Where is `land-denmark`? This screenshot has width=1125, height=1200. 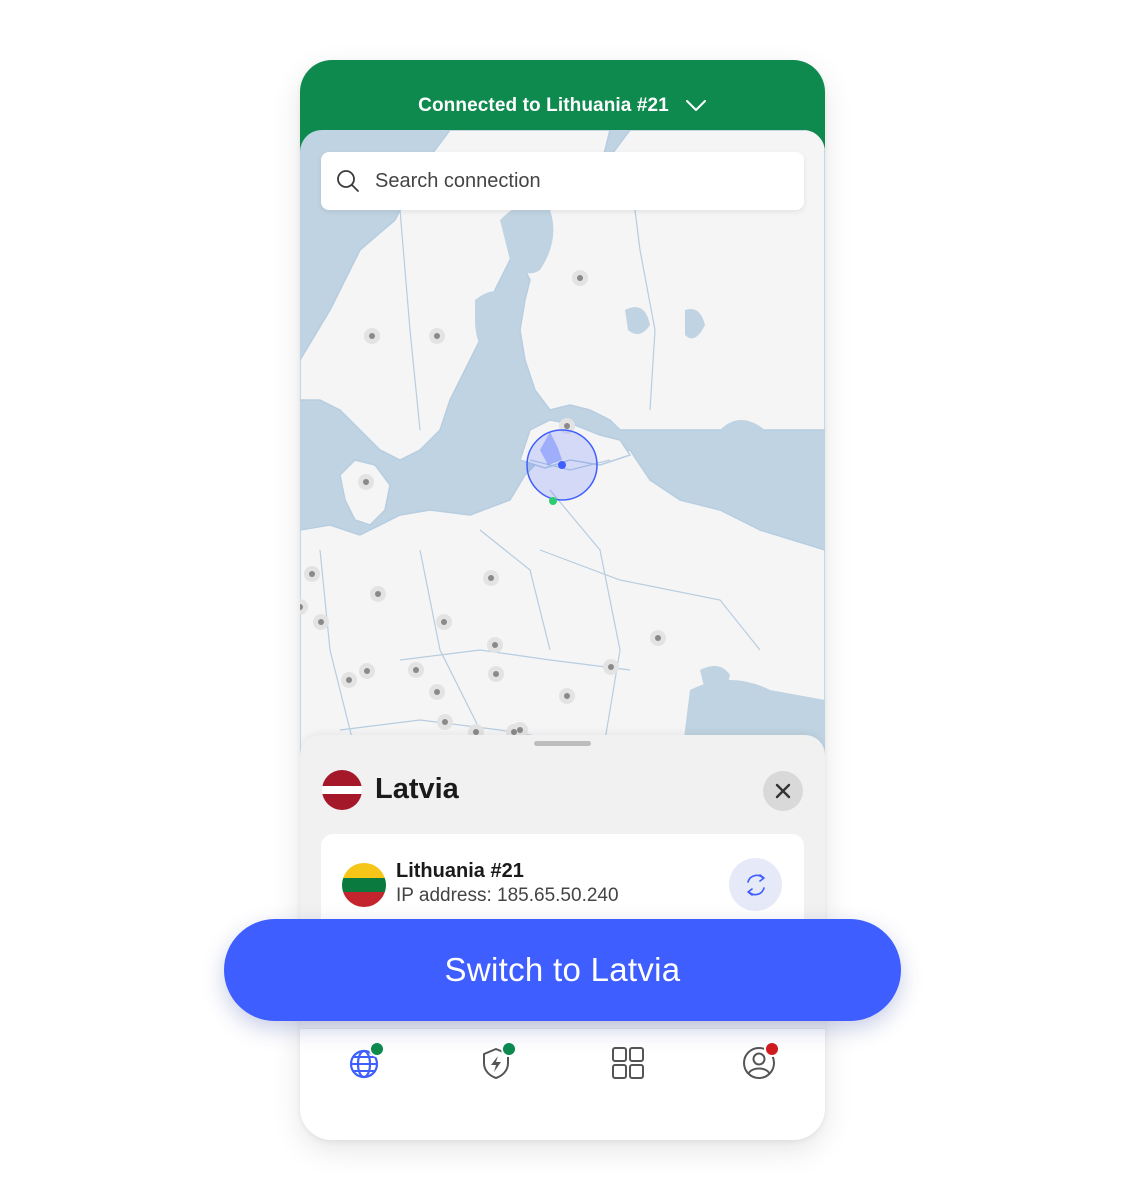
land-denmark is located at coordinates (365, 492).